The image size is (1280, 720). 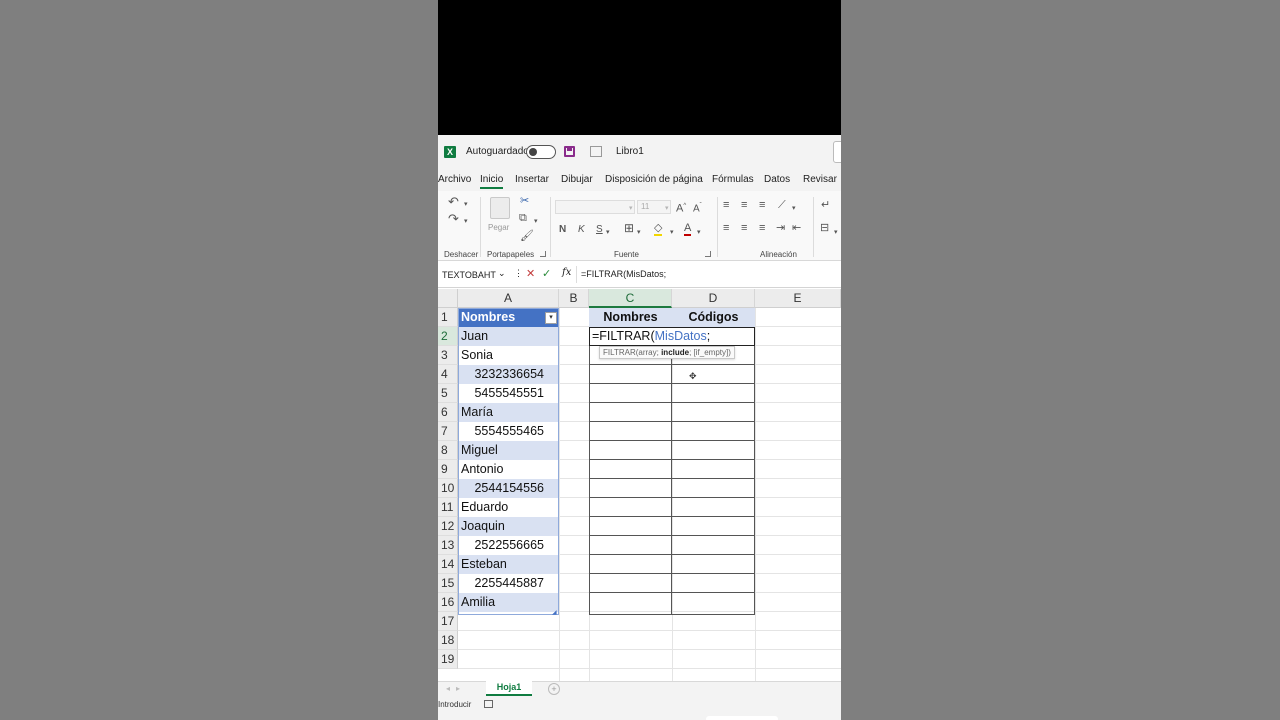 What do you see at coordinates (742, 718) in the screenshot?
I see `zoom-slider` at bounding box center [742, 718].